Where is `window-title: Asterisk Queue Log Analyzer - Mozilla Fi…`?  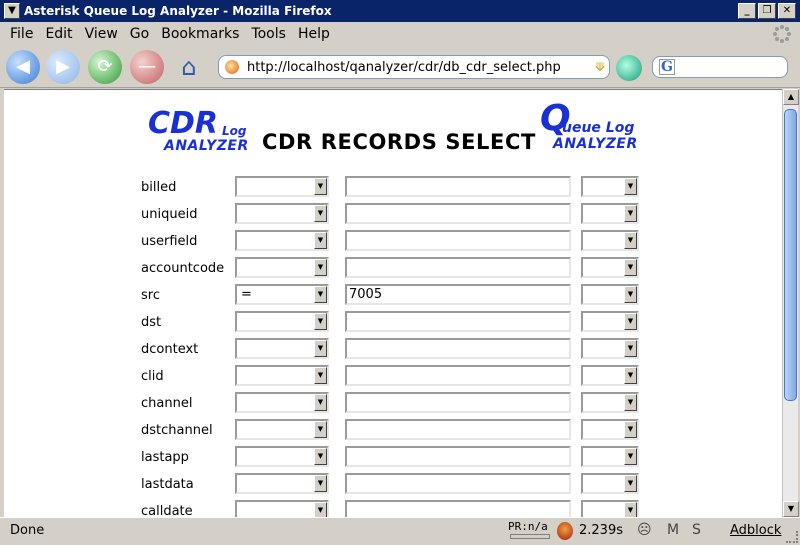 window-title: Asterisk Queue Log Analyzer - Mozilla Fi… is located at coordinates (178, 11).